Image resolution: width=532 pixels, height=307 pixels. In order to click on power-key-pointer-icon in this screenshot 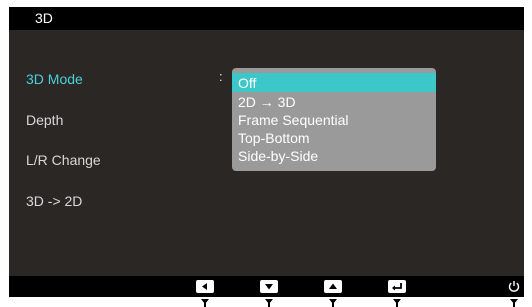, I will do `click(514, 303)`.